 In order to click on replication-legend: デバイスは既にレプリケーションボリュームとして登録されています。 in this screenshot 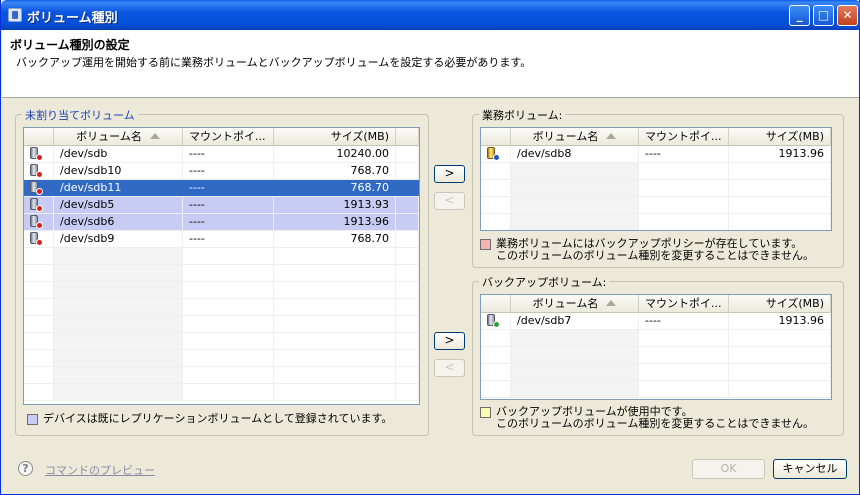, I will do `click(209, 419)`.